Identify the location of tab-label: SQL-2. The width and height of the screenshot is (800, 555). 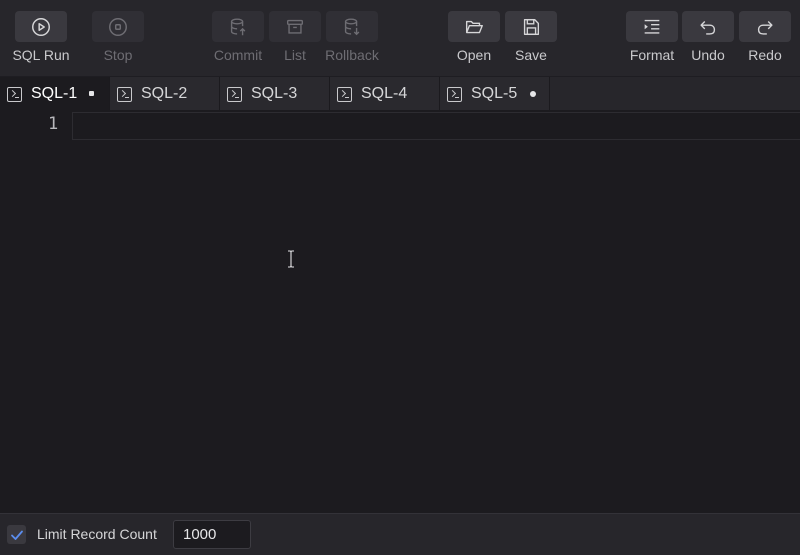
(164, 93).